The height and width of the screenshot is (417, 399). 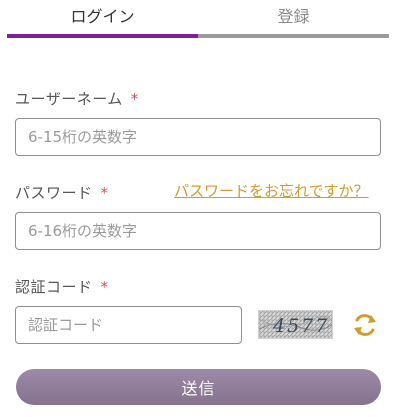 I want to click on username-label-text: ユーザーネーム, so click(x=69, y=99).